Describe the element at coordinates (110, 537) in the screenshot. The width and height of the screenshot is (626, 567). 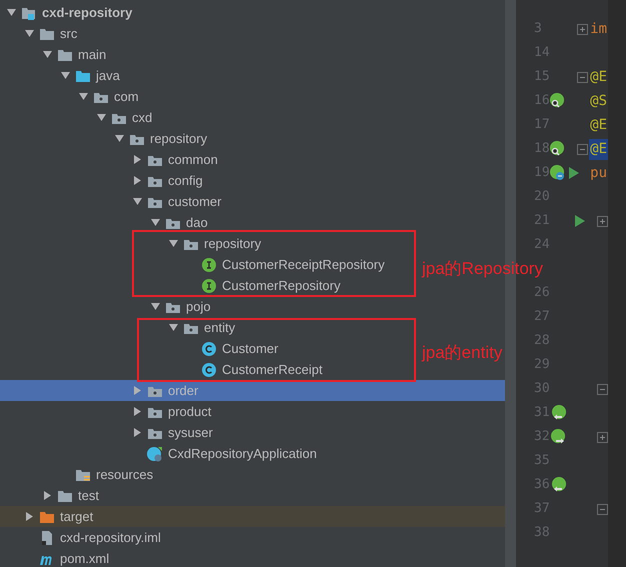
I see `tree-item-label: cxd-repository.iml` at that location.